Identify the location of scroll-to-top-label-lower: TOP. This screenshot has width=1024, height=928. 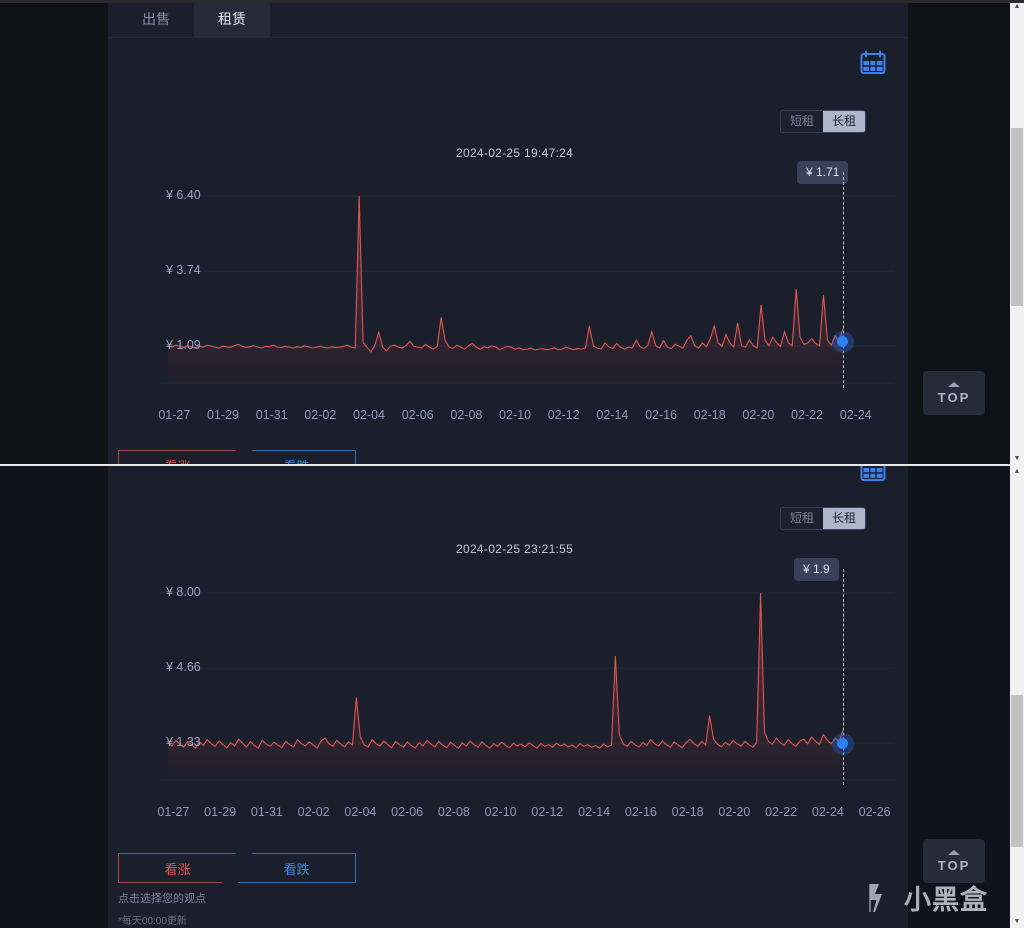
(954, 865).